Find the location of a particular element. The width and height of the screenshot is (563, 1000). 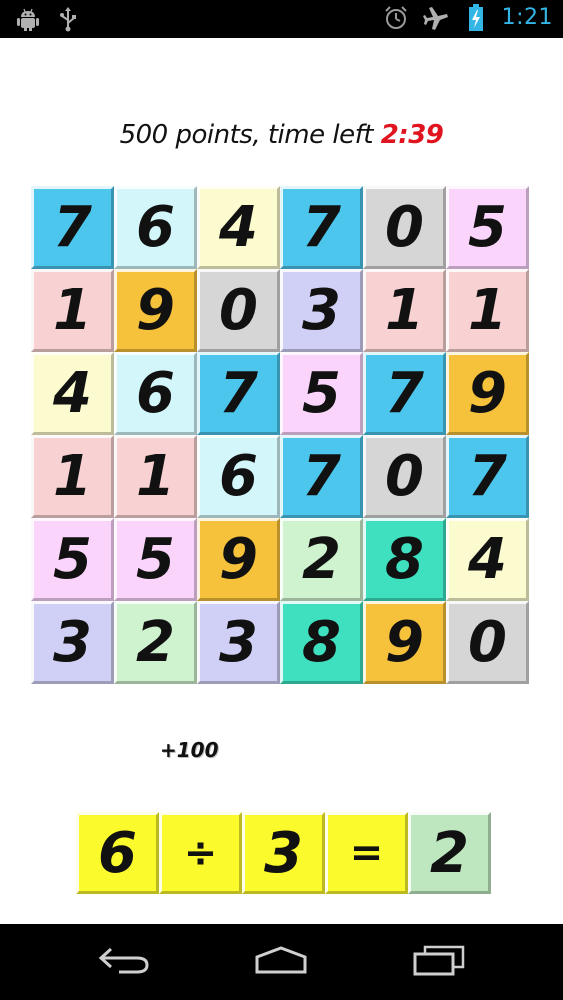

grid-tile-r6-c4: 8 is located at coordinates (321, 642).